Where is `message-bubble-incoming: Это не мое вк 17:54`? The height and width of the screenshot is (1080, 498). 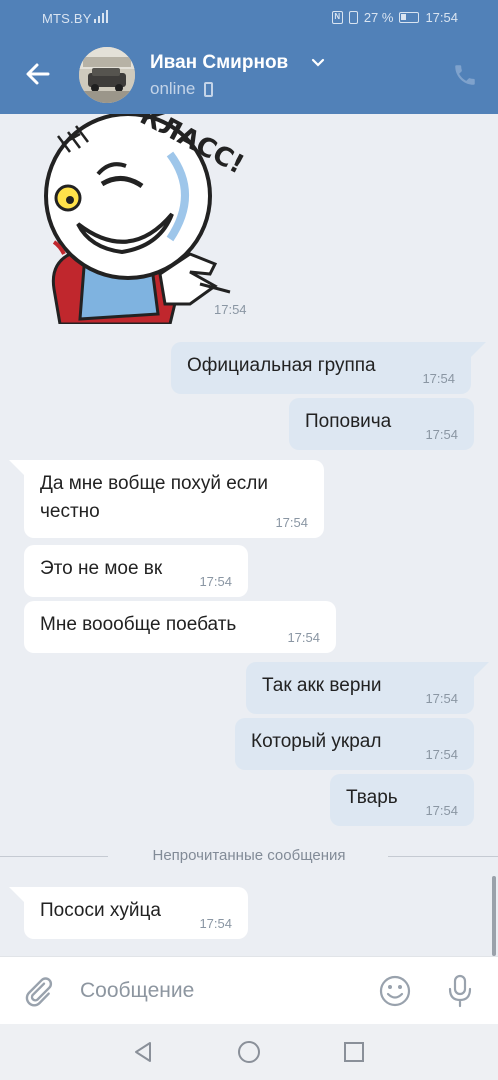 message-bubble-incoming: Это не мое вк 17:54 is located at coordinates (136, 571).